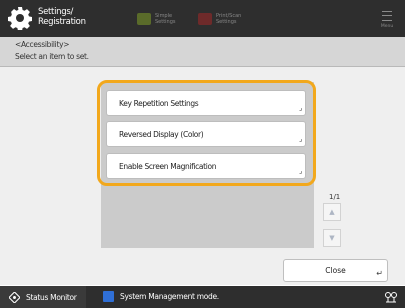  What do you see at coordinates (206, 103) in the screenshot?
I see `list-item-key-repetition: Key Repetition Settings ⌟` at bounding box center [206, 103].